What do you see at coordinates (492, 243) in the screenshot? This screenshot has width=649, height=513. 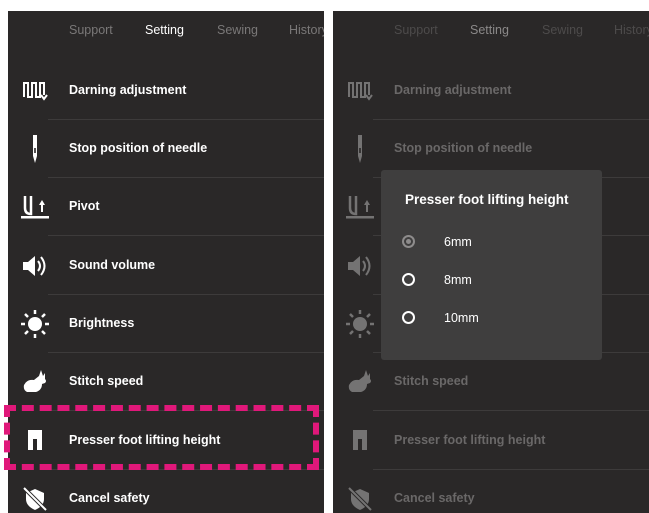 I see `option-6mm: 6mm` at bounding box center [492, 243].